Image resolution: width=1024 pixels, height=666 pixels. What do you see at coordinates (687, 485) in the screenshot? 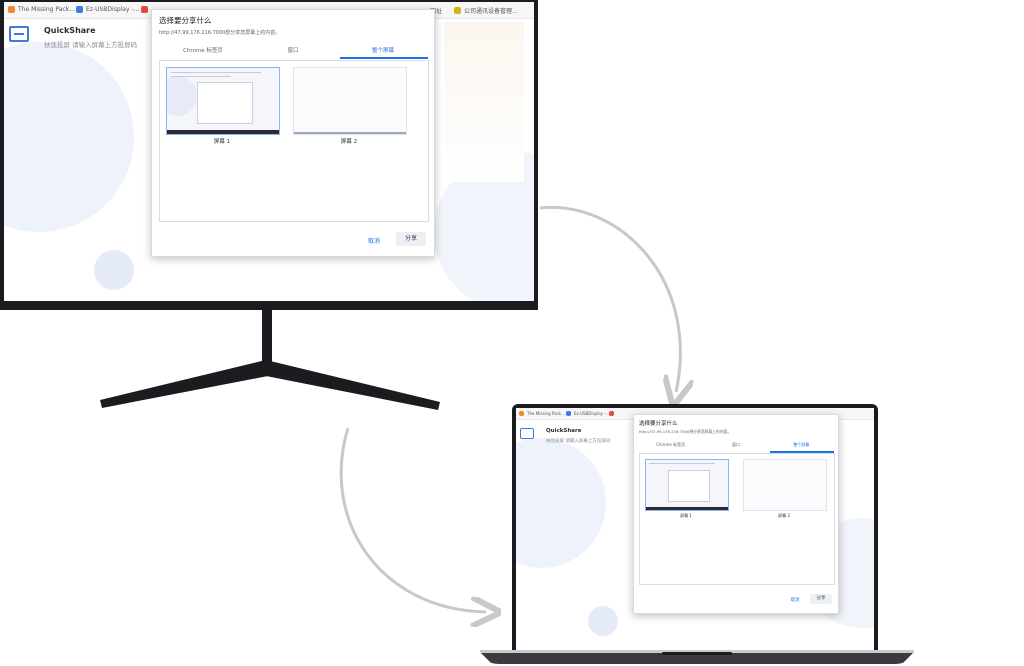
I see `screen-1-thumbnail` at bounding box center [687, 485].